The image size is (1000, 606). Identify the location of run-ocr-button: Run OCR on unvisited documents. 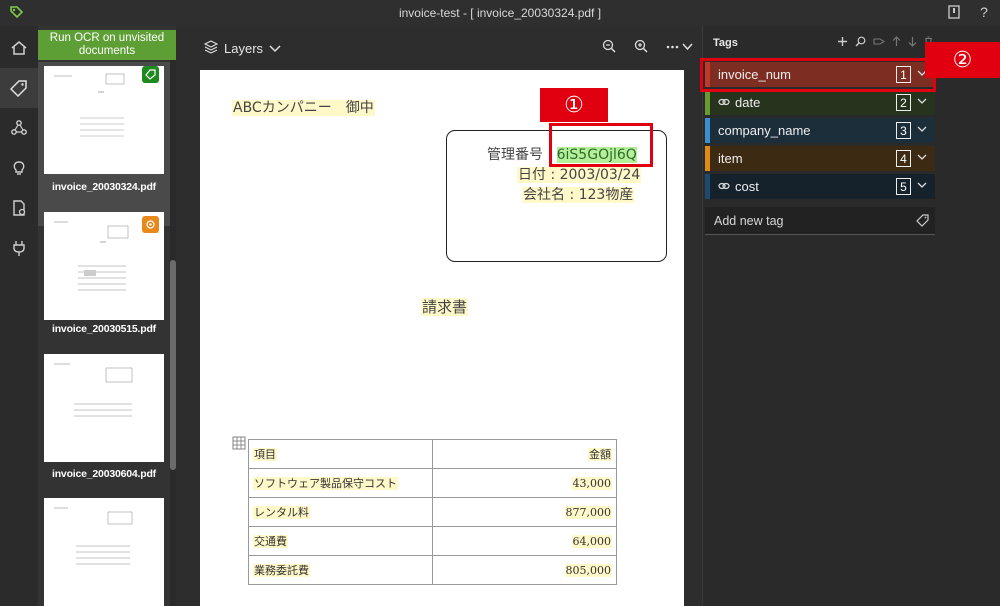
(107, 45).